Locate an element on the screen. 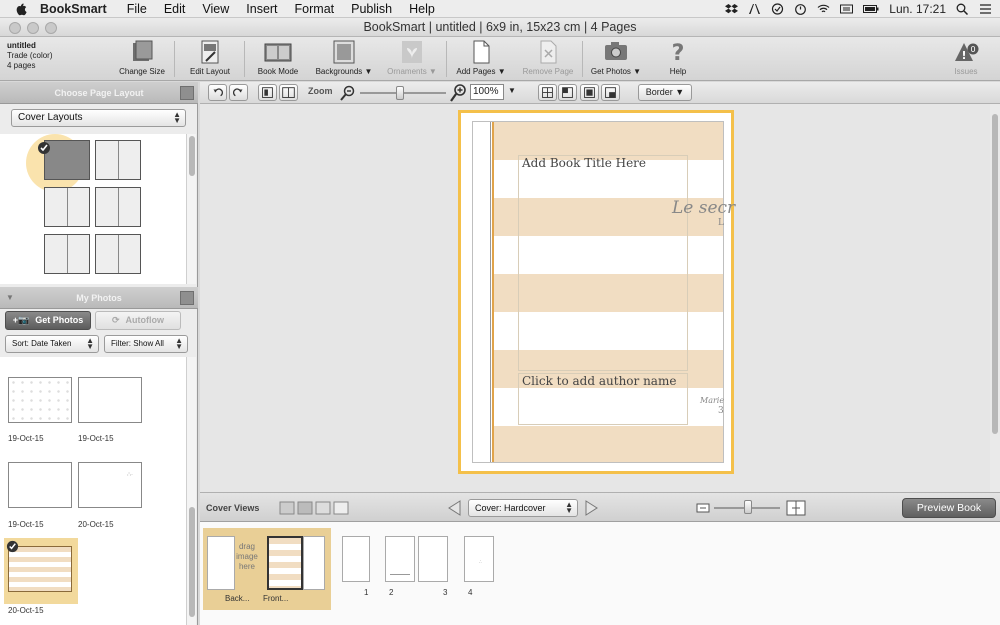 The height and width of the screenshot is (625, 1000). border-dropdown: Border ▼ is located at coordinates (665, 92).